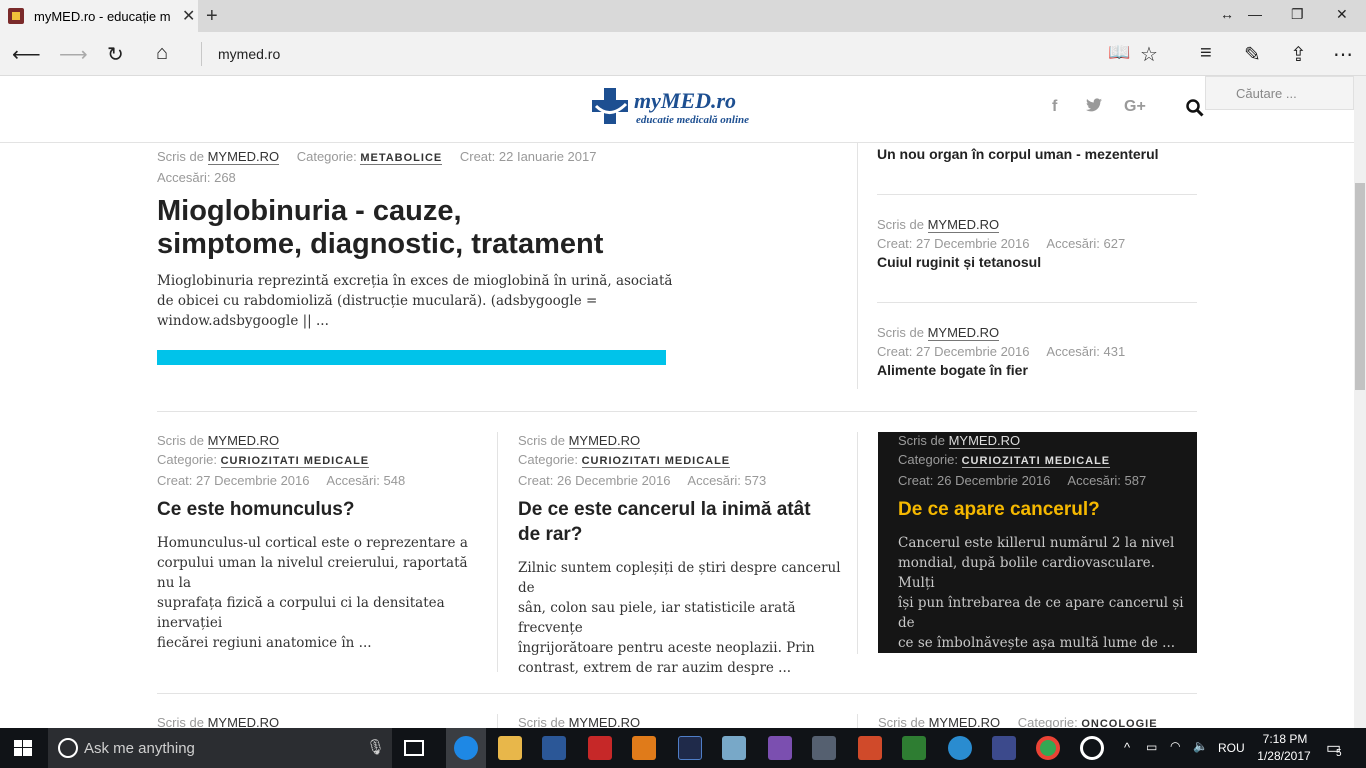  I want to click on site-logo: myMED.ro educatie medicală online, so click(678, 110).